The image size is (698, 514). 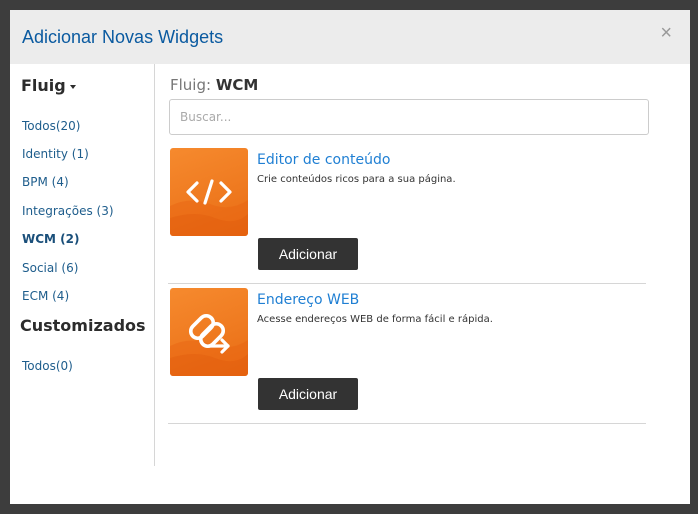 I want to click on caret-down-icon, so click(x=72, y=86).